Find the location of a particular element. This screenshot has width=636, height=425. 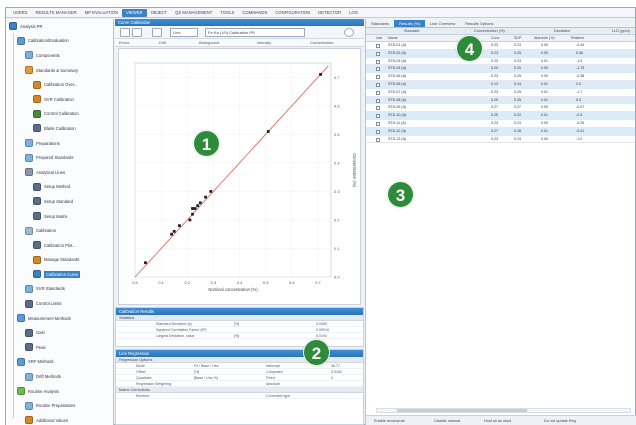

hold-all-checkbox: Hold all as used is located at coordinates (497, 420).